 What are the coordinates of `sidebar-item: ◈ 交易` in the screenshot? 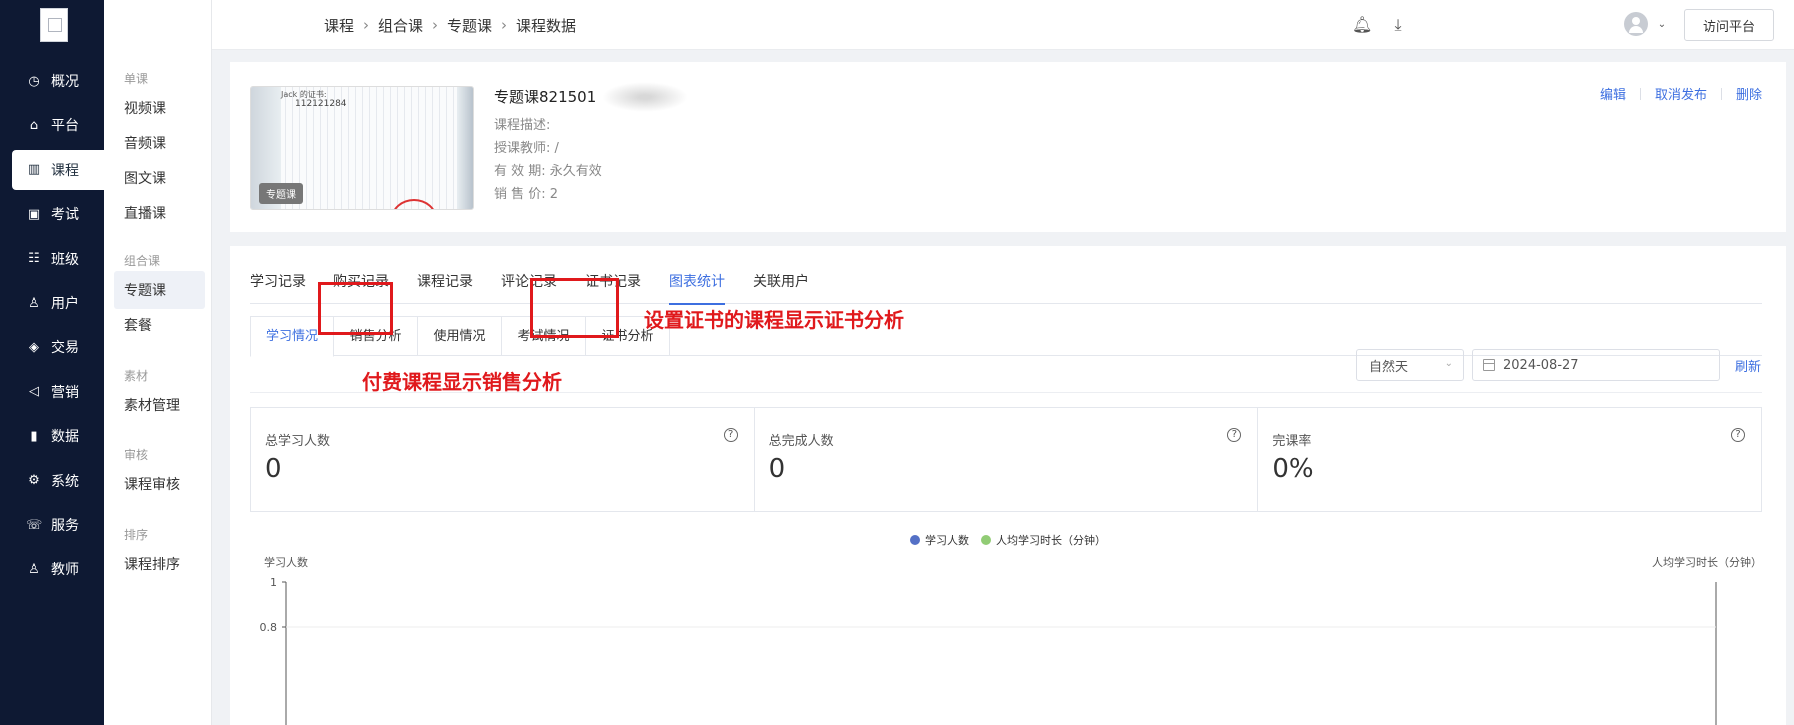 It's located at (52, 347).